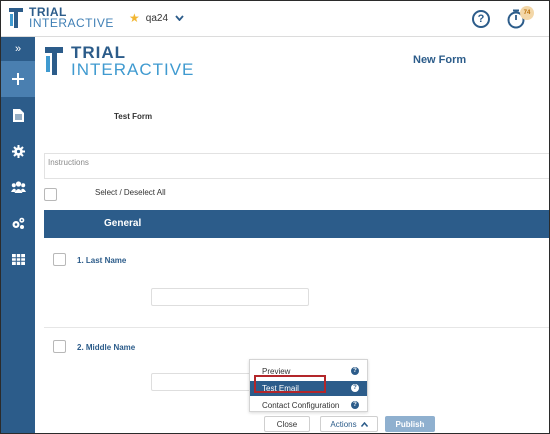  What do you see at coordinates (133, 116) in the screenshot?
I see `form-name: Test Form` at bounding box center [133, 116].